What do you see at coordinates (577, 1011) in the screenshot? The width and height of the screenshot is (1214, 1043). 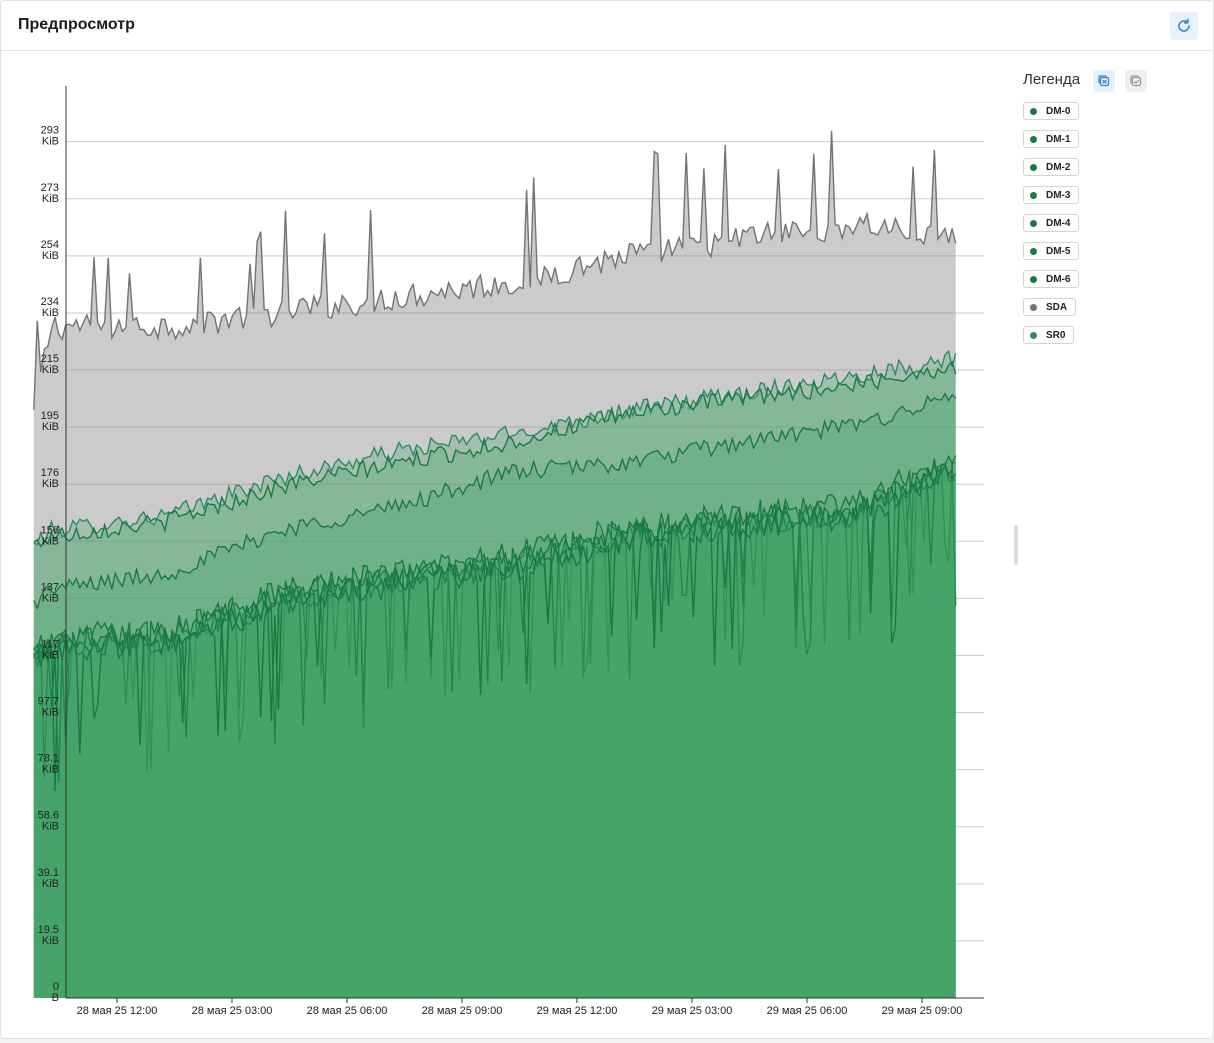 I see `x-tick-label: 29 мая 25 12:00` at bounding box center [577, 1011].